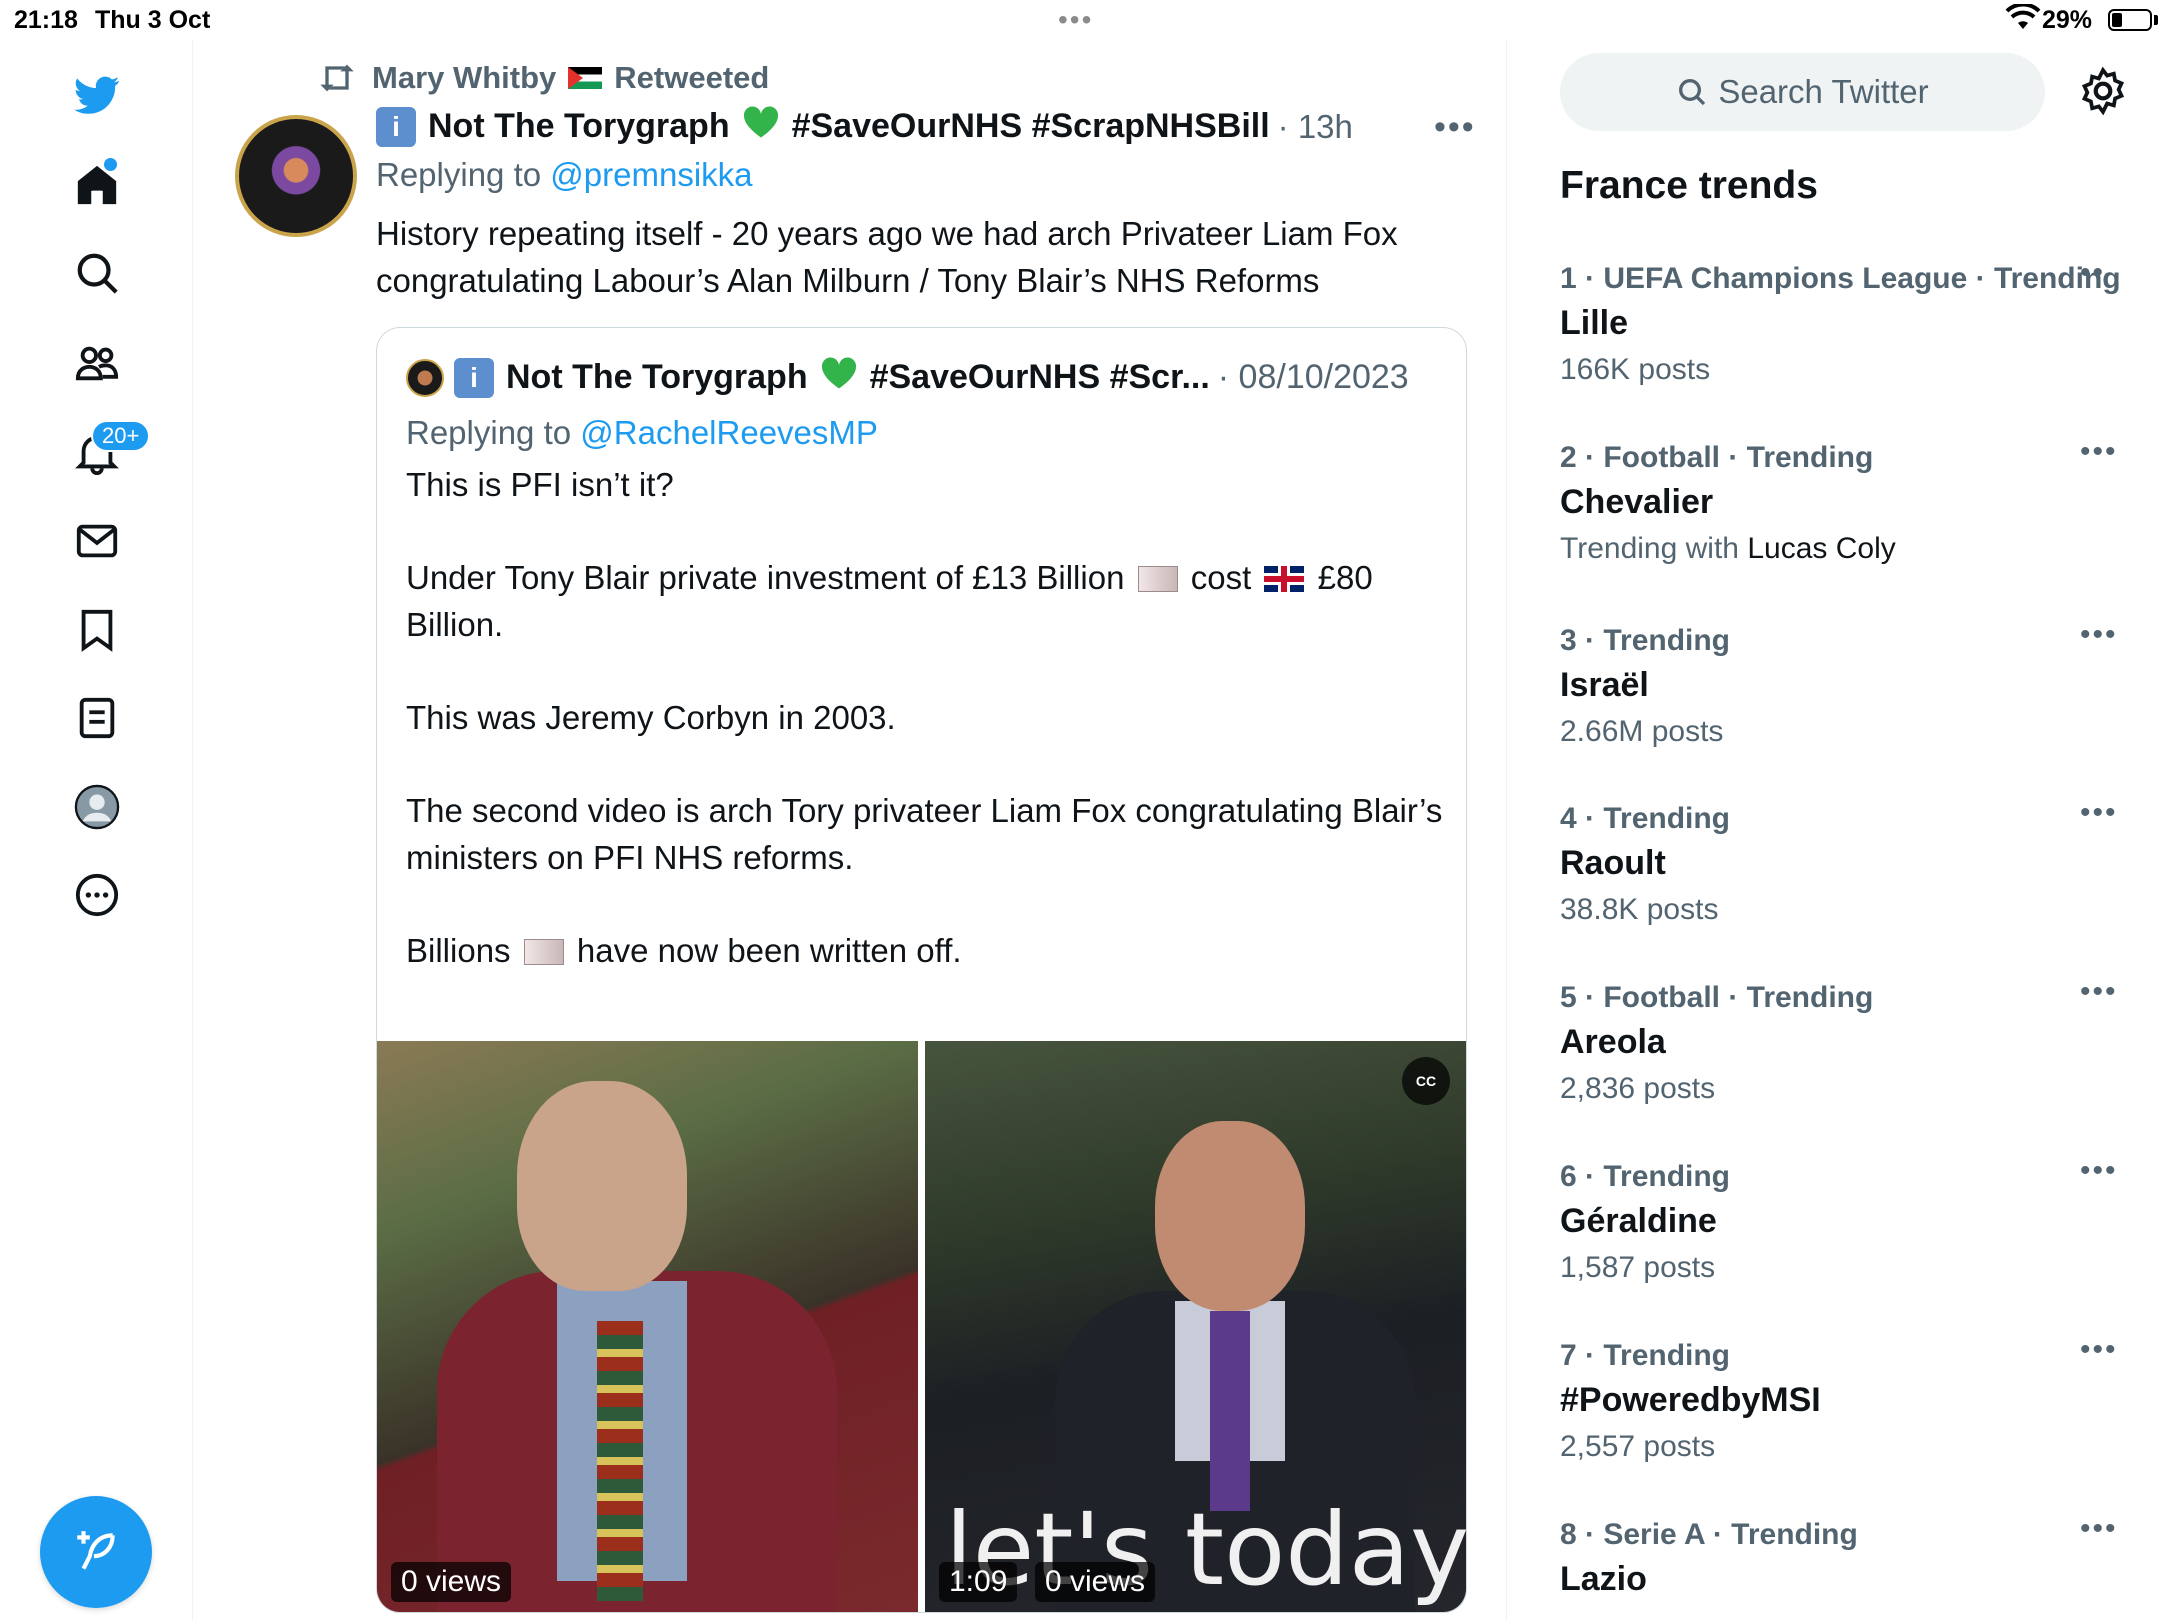 The image size is (2160, 1620). I want to click on nav-notifications: 20+, so click(107, 453).